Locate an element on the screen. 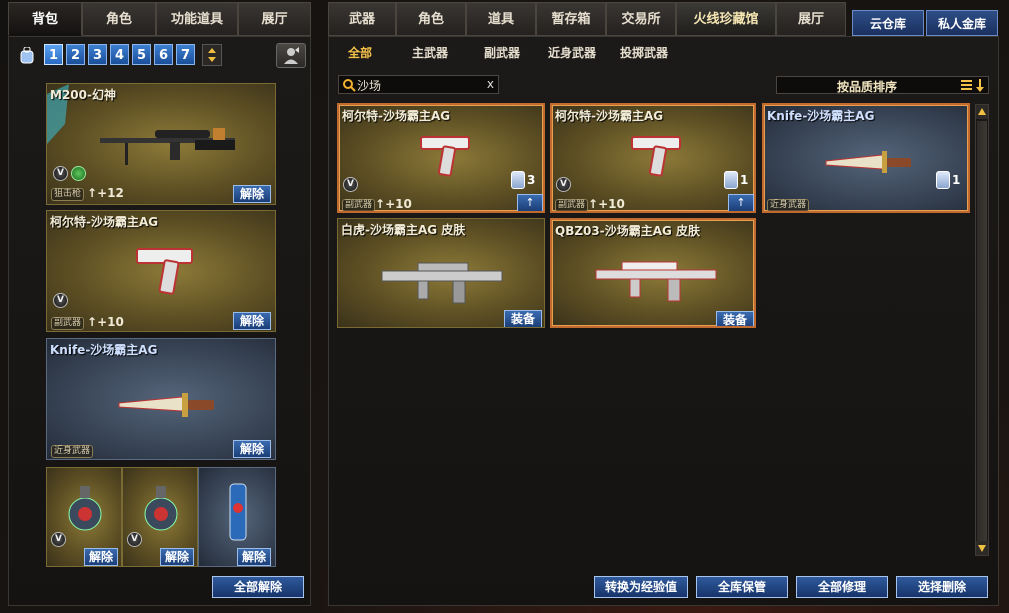 The height and width of the screenshot is (613, 1009). card-title: M200-幻神 is located at coordinates (83, 95).